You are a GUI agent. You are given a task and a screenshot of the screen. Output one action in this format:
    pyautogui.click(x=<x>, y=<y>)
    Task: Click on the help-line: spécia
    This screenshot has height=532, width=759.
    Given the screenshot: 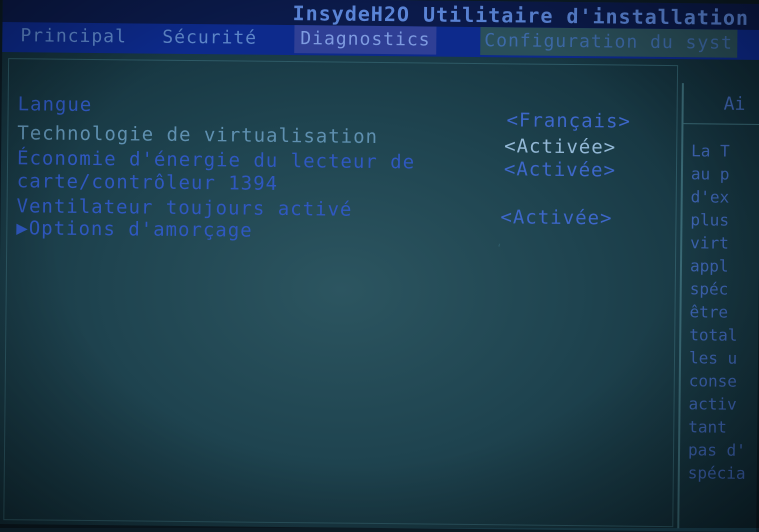 What is the action you would take?
    pyautogui.click(x=716, y=473)
    